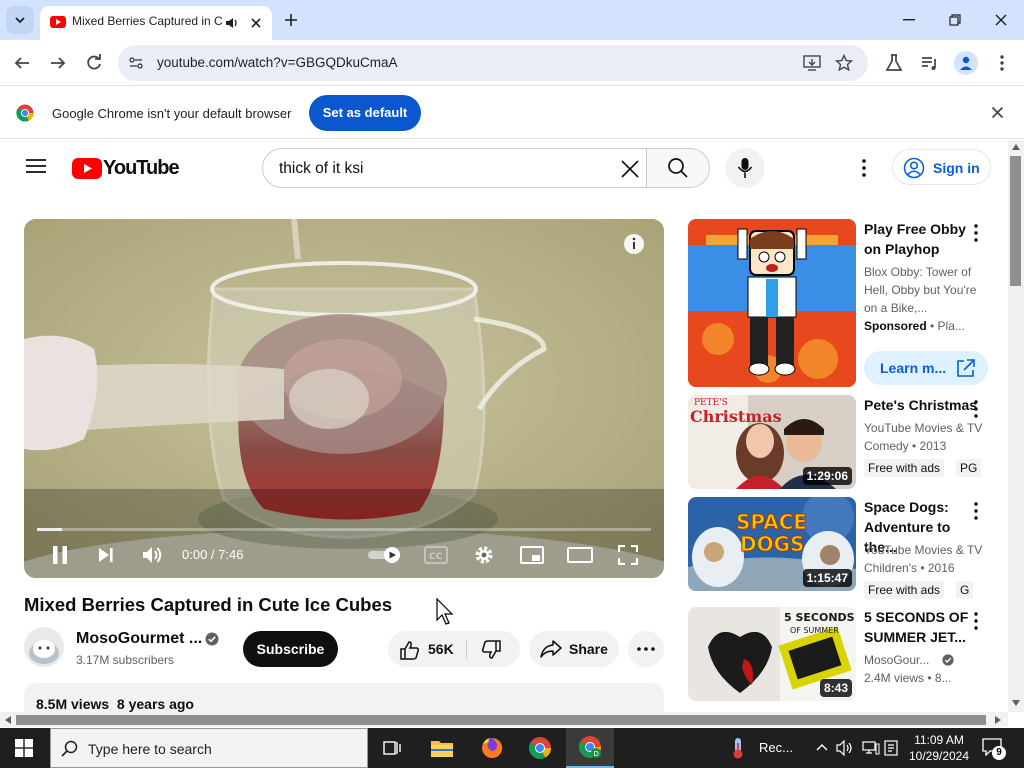 This screenshot has height=768, width=1024. What do you see at coordinates (153, 555) in the screenshot?
I see `mute-button` at bounding box center [153, 555].